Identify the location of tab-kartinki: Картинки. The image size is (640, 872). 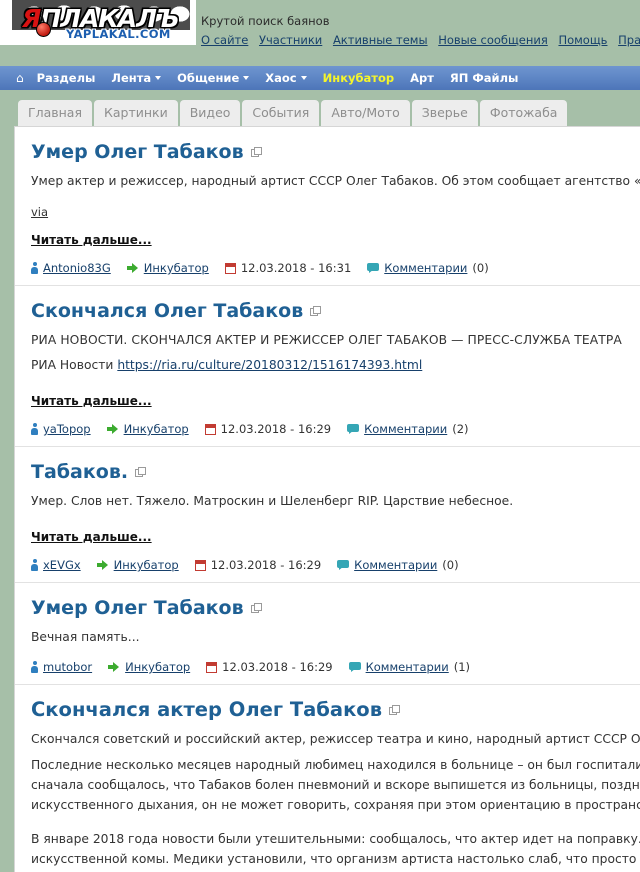
(136, 113).